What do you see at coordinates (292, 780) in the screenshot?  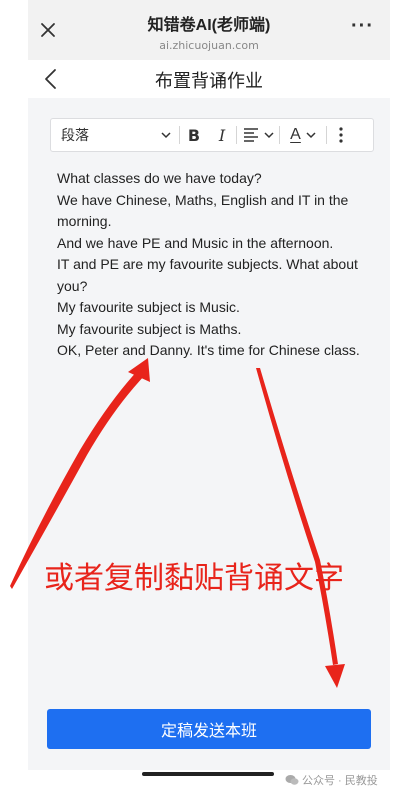 I see `wechat-icon` at bounding box center [292, 780].